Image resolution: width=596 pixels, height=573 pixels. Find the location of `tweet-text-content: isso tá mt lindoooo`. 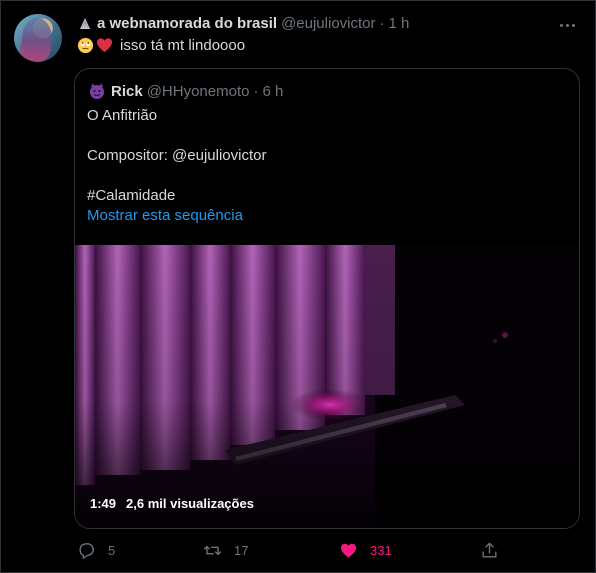

tweet-text-content: isso tá mt lindoooo is located at coordinates (183, 45).